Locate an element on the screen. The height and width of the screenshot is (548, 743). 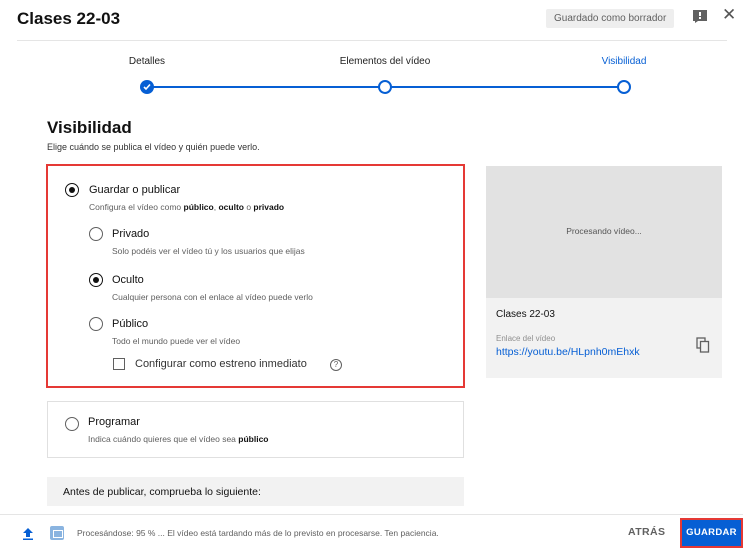
draft-status-badge: Guardado como borrador is located at coordinates (610, 18).